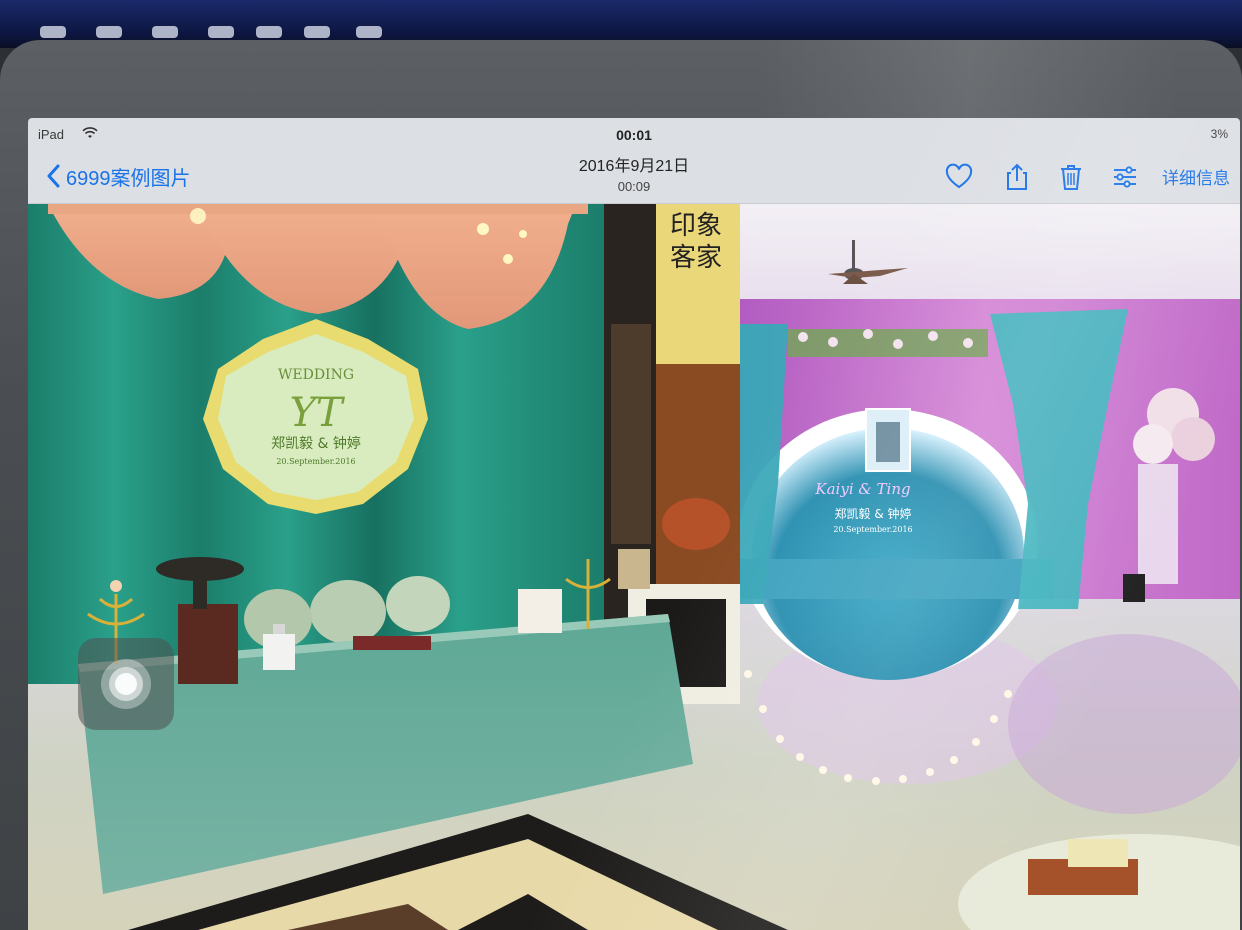 The image size is (1242, 930). Describe the element at coordinates (1071, 177) in the screenshot. I see `trash-icon` at that location.